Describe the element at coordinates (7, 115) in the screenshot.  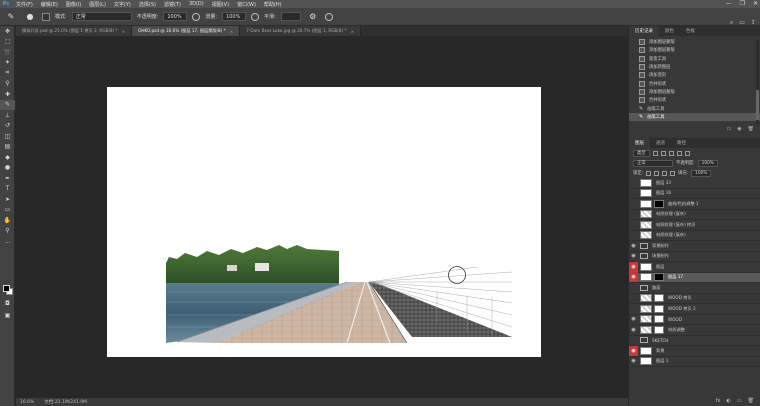
I see `clone-stamp-tool-icon: ⊥` at that location.